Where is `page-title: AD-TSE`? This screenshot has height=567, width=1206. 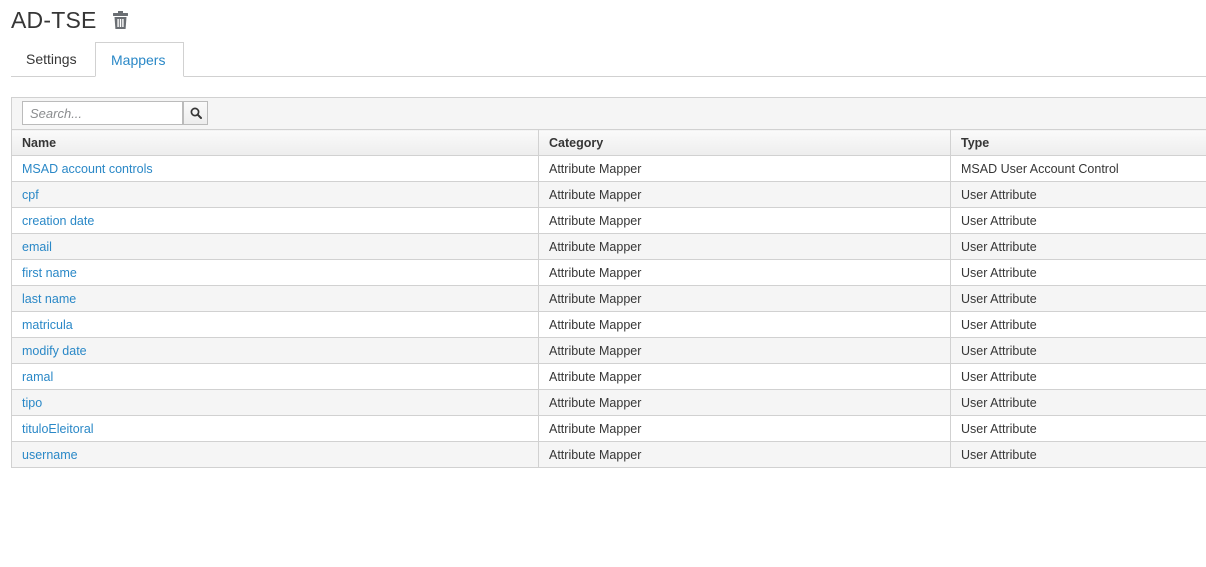
page-title: AD-TSE is located at coordinates (54, 19).